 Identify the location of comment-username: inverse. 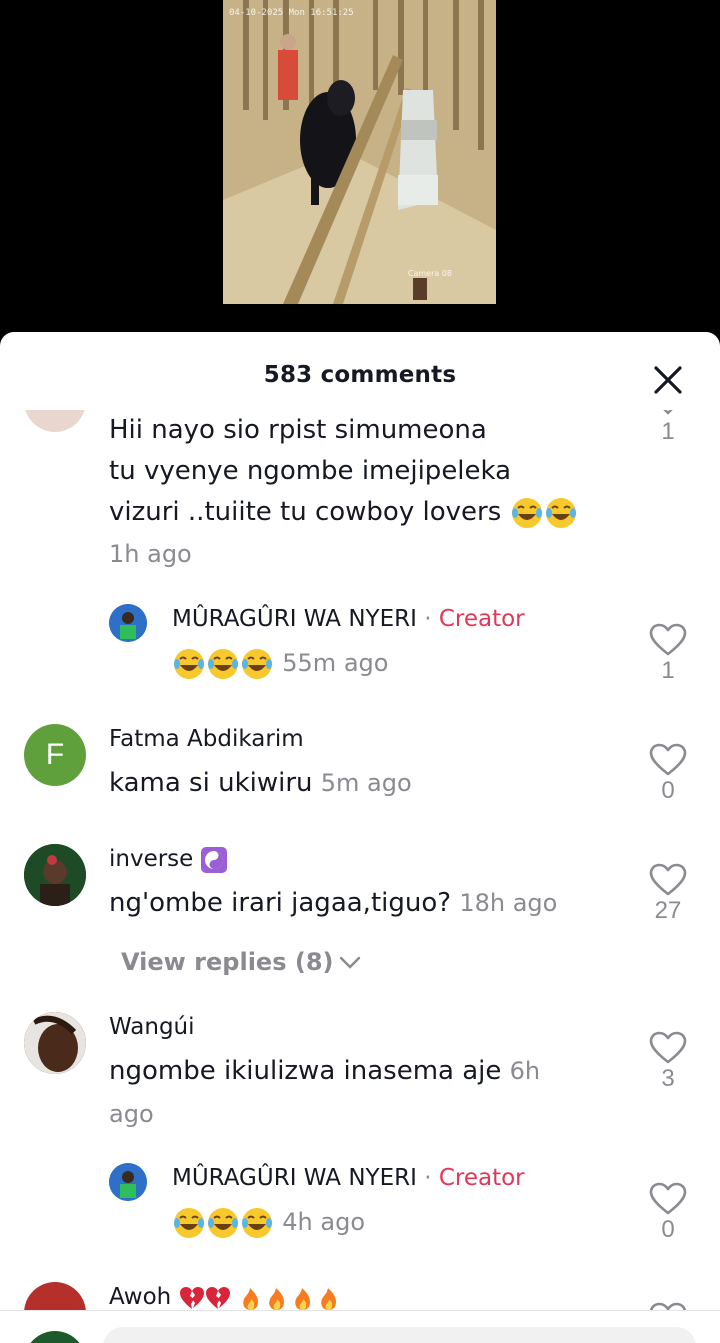
(168, 859).